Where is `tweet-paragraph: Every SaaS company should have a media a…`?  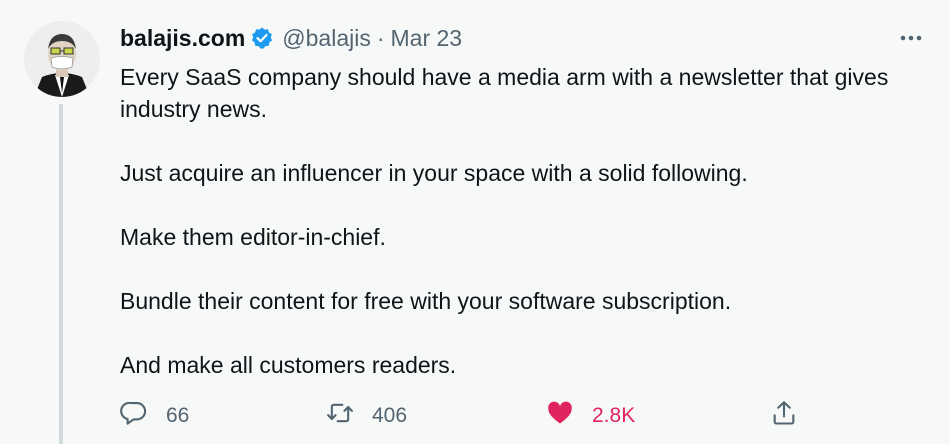
tweet-paragraph: Every SaaS company should have a media a… is located at coordinates (504, 93).